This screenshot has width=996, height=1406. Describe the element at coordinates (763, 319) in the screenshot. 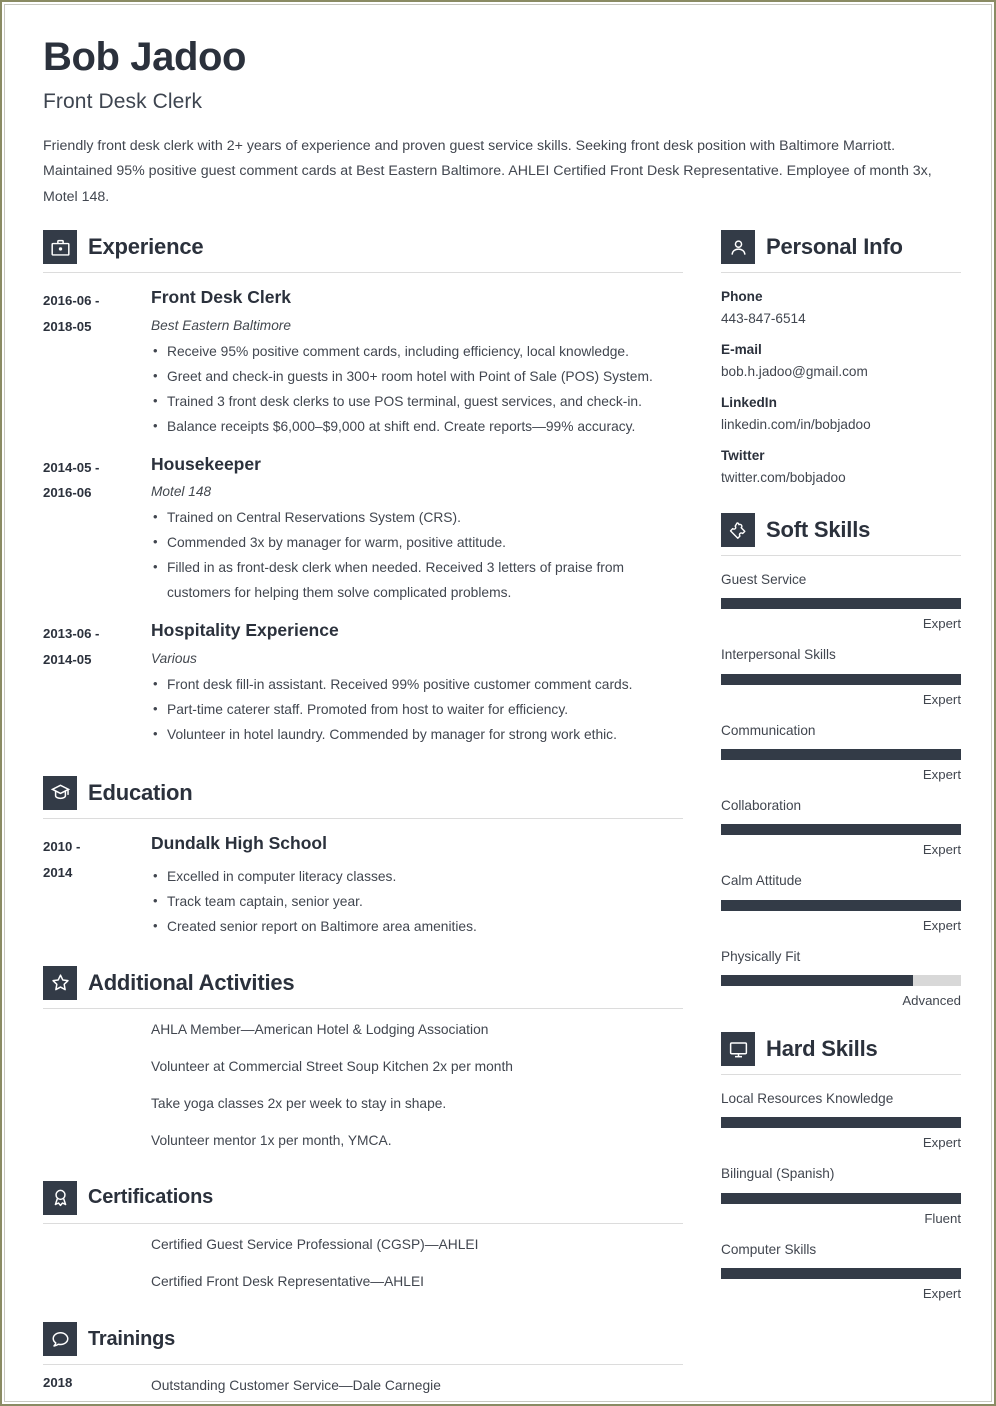

I see `info-value-phone: 443-847-6514` at that location.